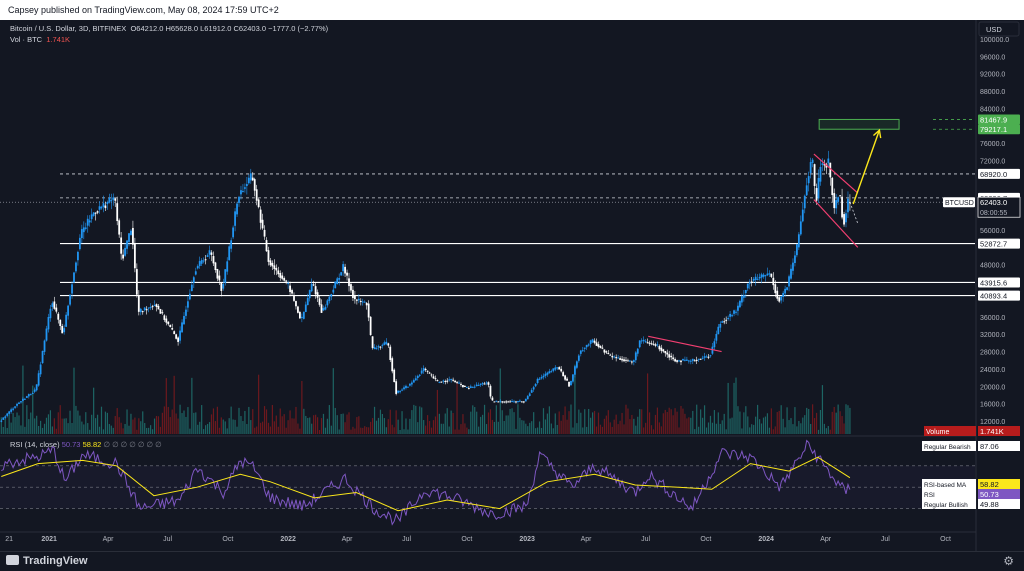 The height and width of the screenshot is (571, 1024). I want to click on symbol-title: Bitcoin / U.S. Dollar, 3D, BITFINEX, so click(68, 28).